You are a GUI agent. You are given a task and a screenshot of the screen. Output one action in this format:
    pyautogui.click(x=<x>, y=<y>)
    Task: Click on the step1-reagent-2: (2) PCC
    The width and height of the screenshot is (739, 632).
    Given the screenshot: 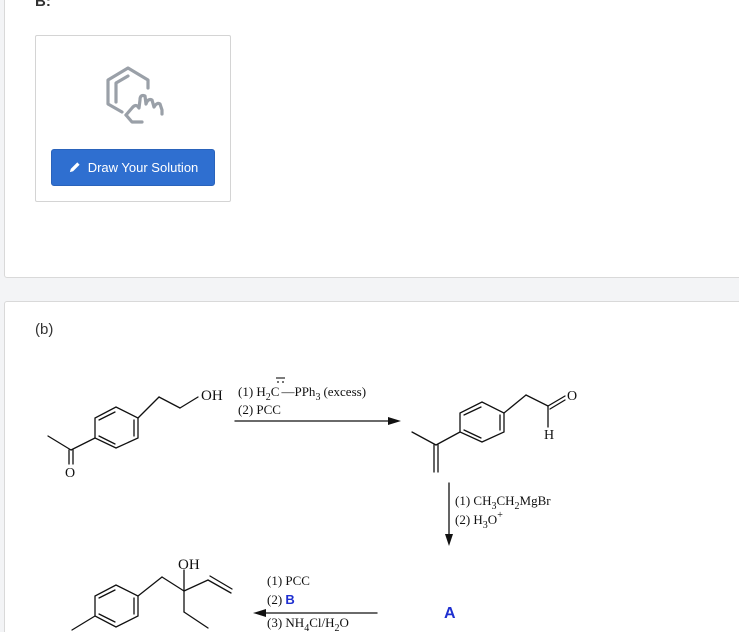 What is the action you would take?
    pyautogui.click(x=259, y=409)
    